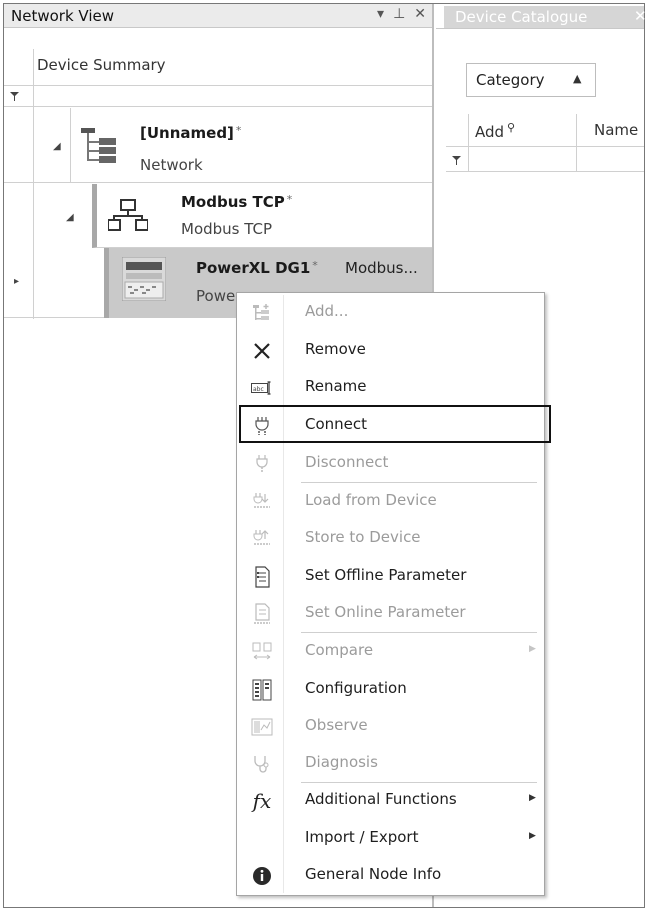 Image resolution: width=648 pixels, height=911 pixels. Describe the element at coordinates (171, 165) in the screenshot. I see `node-subtitle-network: Network` at that location.